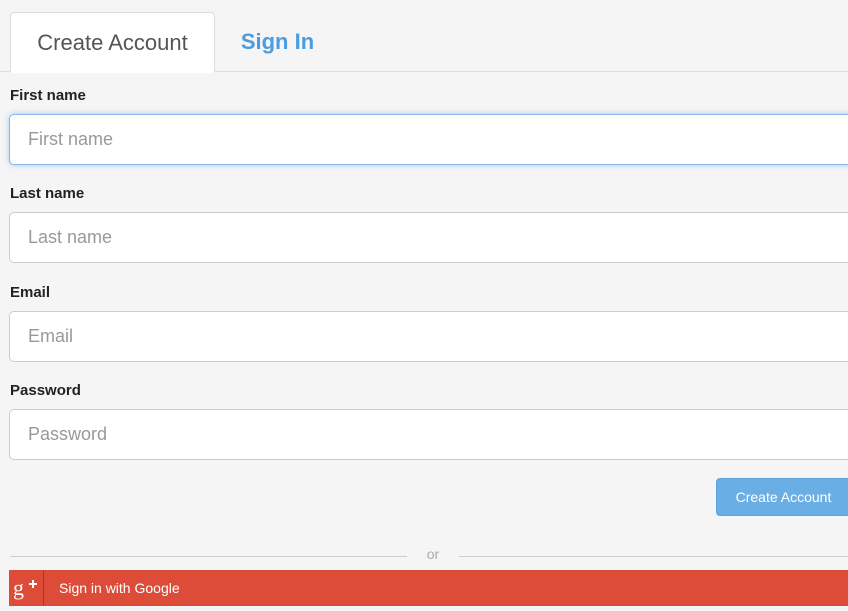 Image resolution: width=848 pixels, height=611 pixels. Describe the element at coordinates (119, 588) in the screenshot. I see `google-sign-in-label: Sign in with Google` at that location.